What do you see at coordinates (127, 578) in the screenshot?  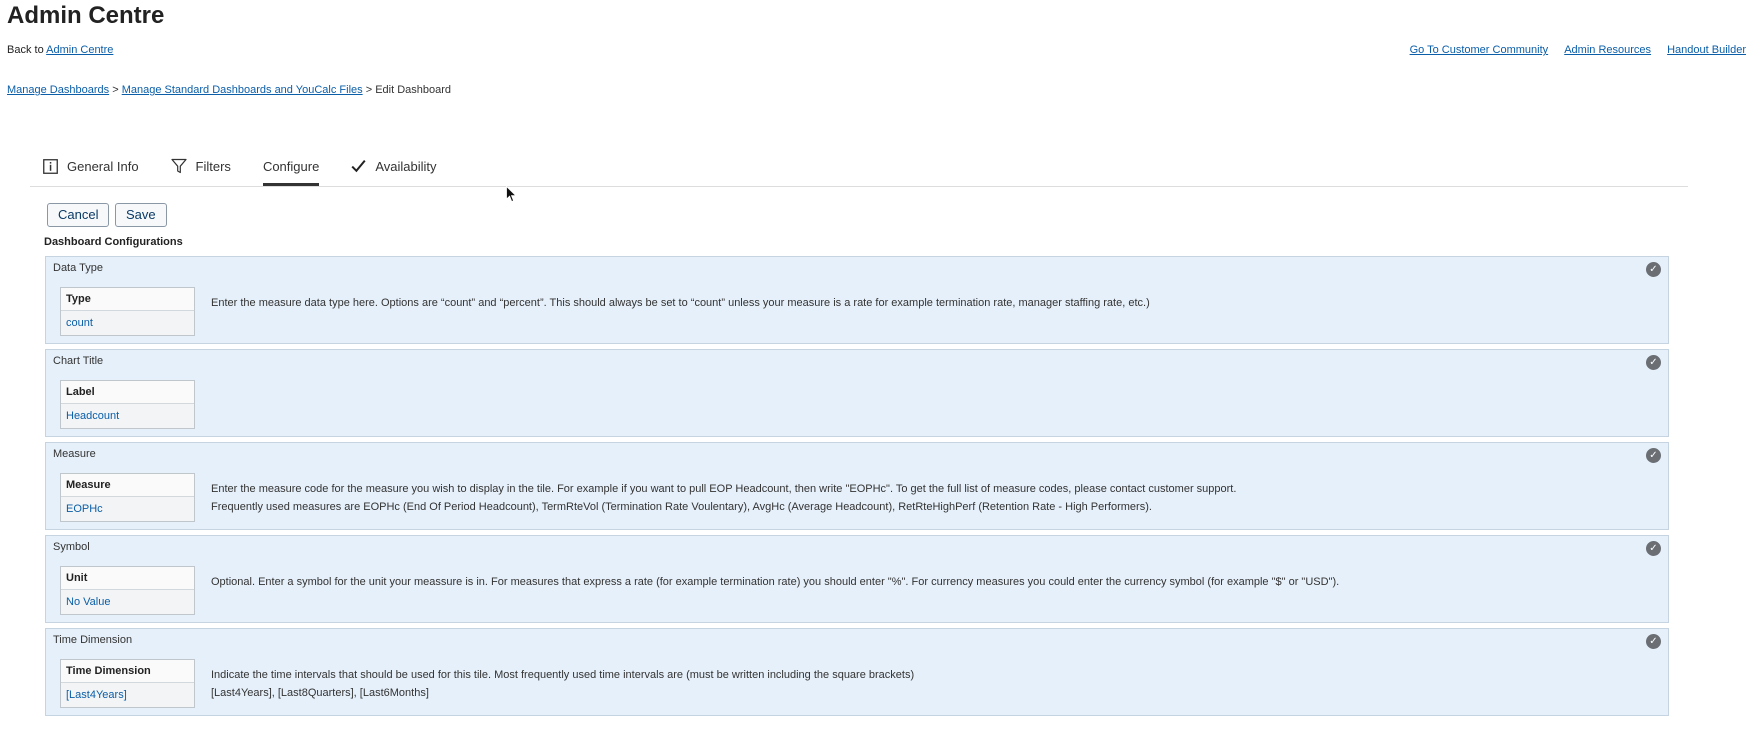 I see `field-label: Unit` at bounding box center [127, 578].